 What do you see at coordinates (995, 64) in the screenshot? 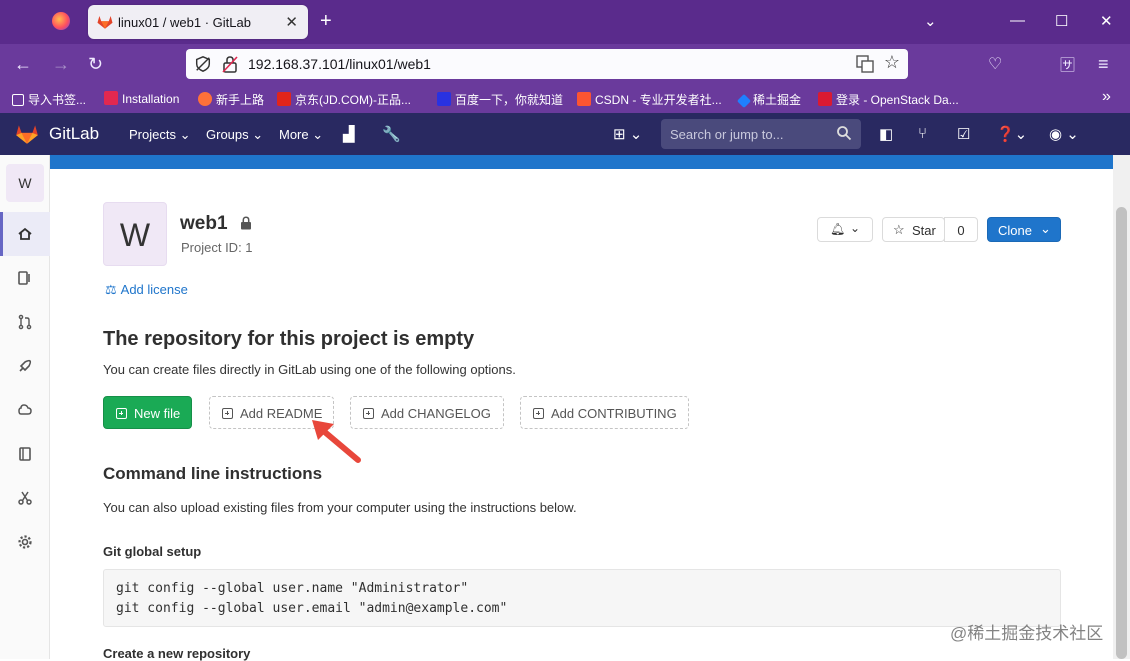
I see `pocket-icon: ♡` at bounding box center [995, 64].